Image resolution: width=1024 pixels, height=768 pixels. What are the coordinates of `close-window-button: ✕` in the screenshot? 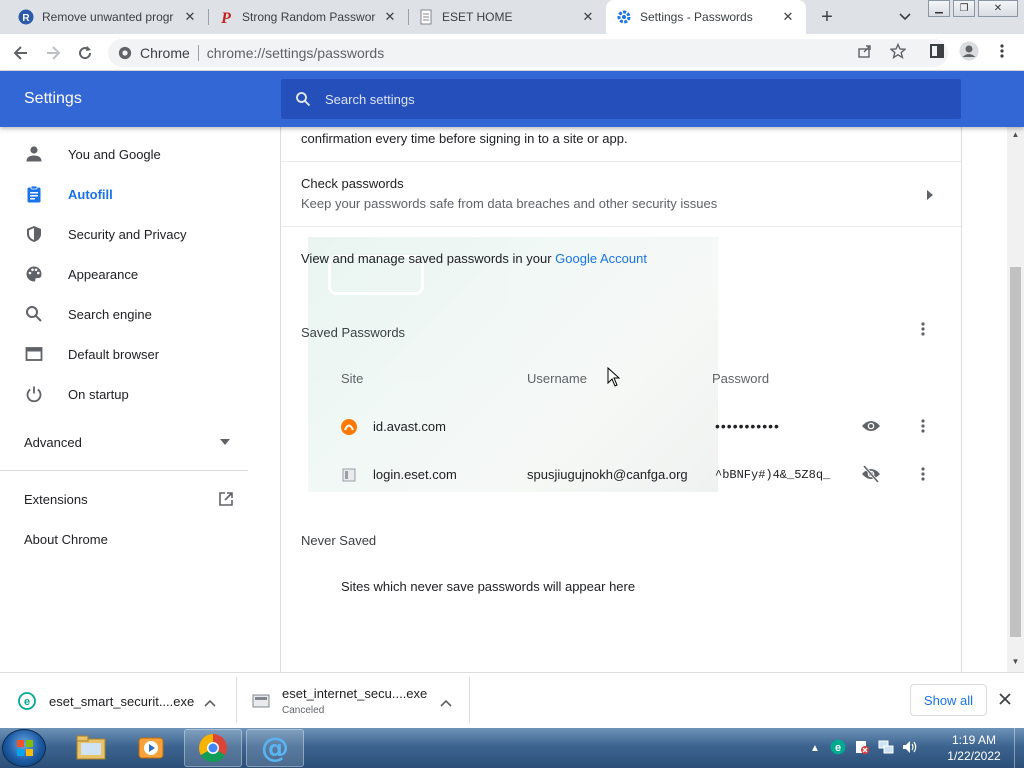 It's located at (998, 8).